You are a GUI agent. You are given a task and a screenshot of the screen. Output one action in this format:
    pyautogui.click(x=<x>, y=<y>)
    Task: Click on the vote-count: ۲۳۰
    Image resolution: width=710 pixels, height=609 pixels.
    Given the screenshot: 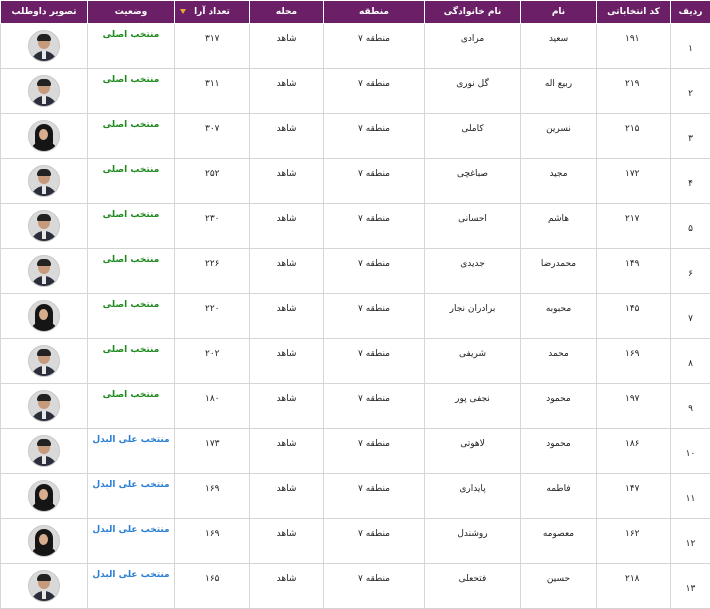 What is the action you would take?
    pyautogui.click(x=212, y=214)
    